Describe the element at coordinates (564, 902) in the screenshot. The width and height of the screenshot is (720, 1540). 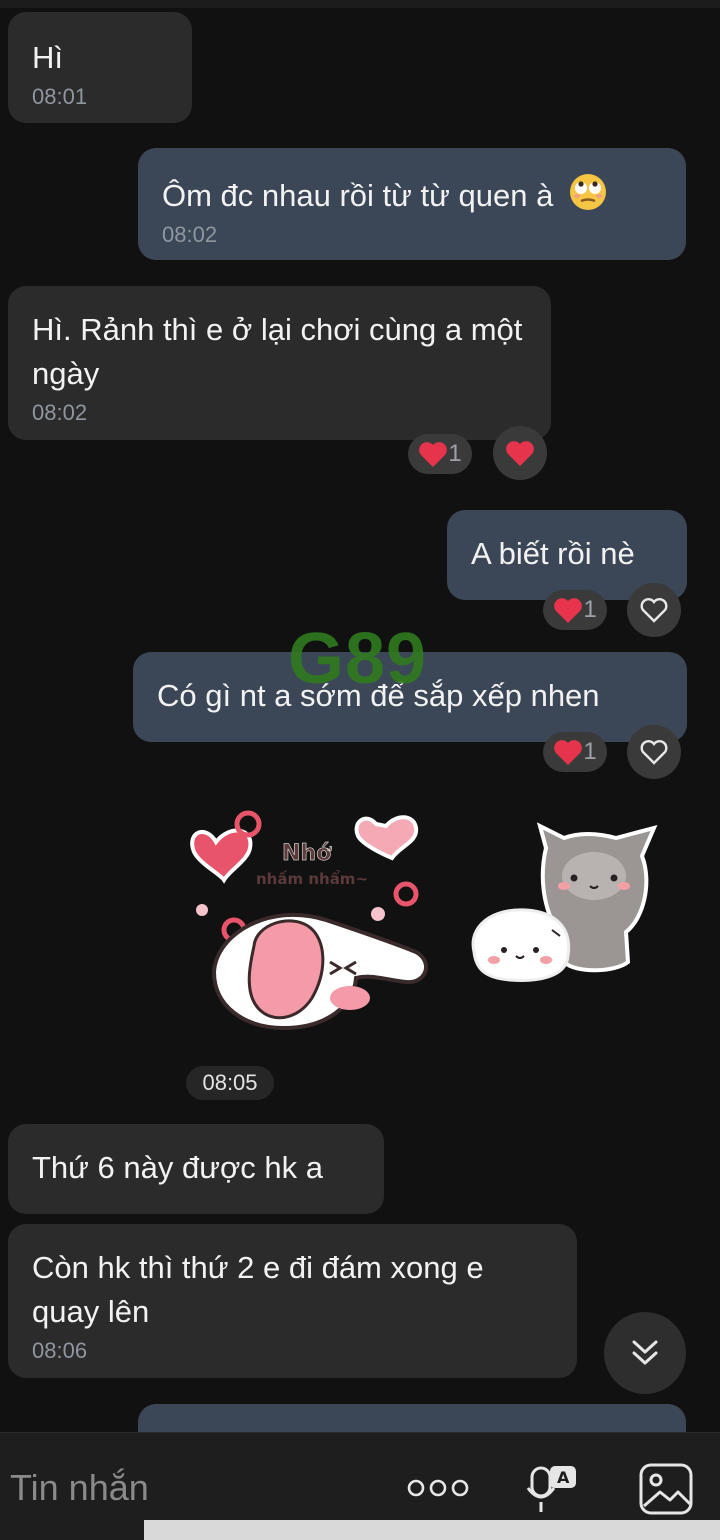
I see `cat-pair-icon` at that location.